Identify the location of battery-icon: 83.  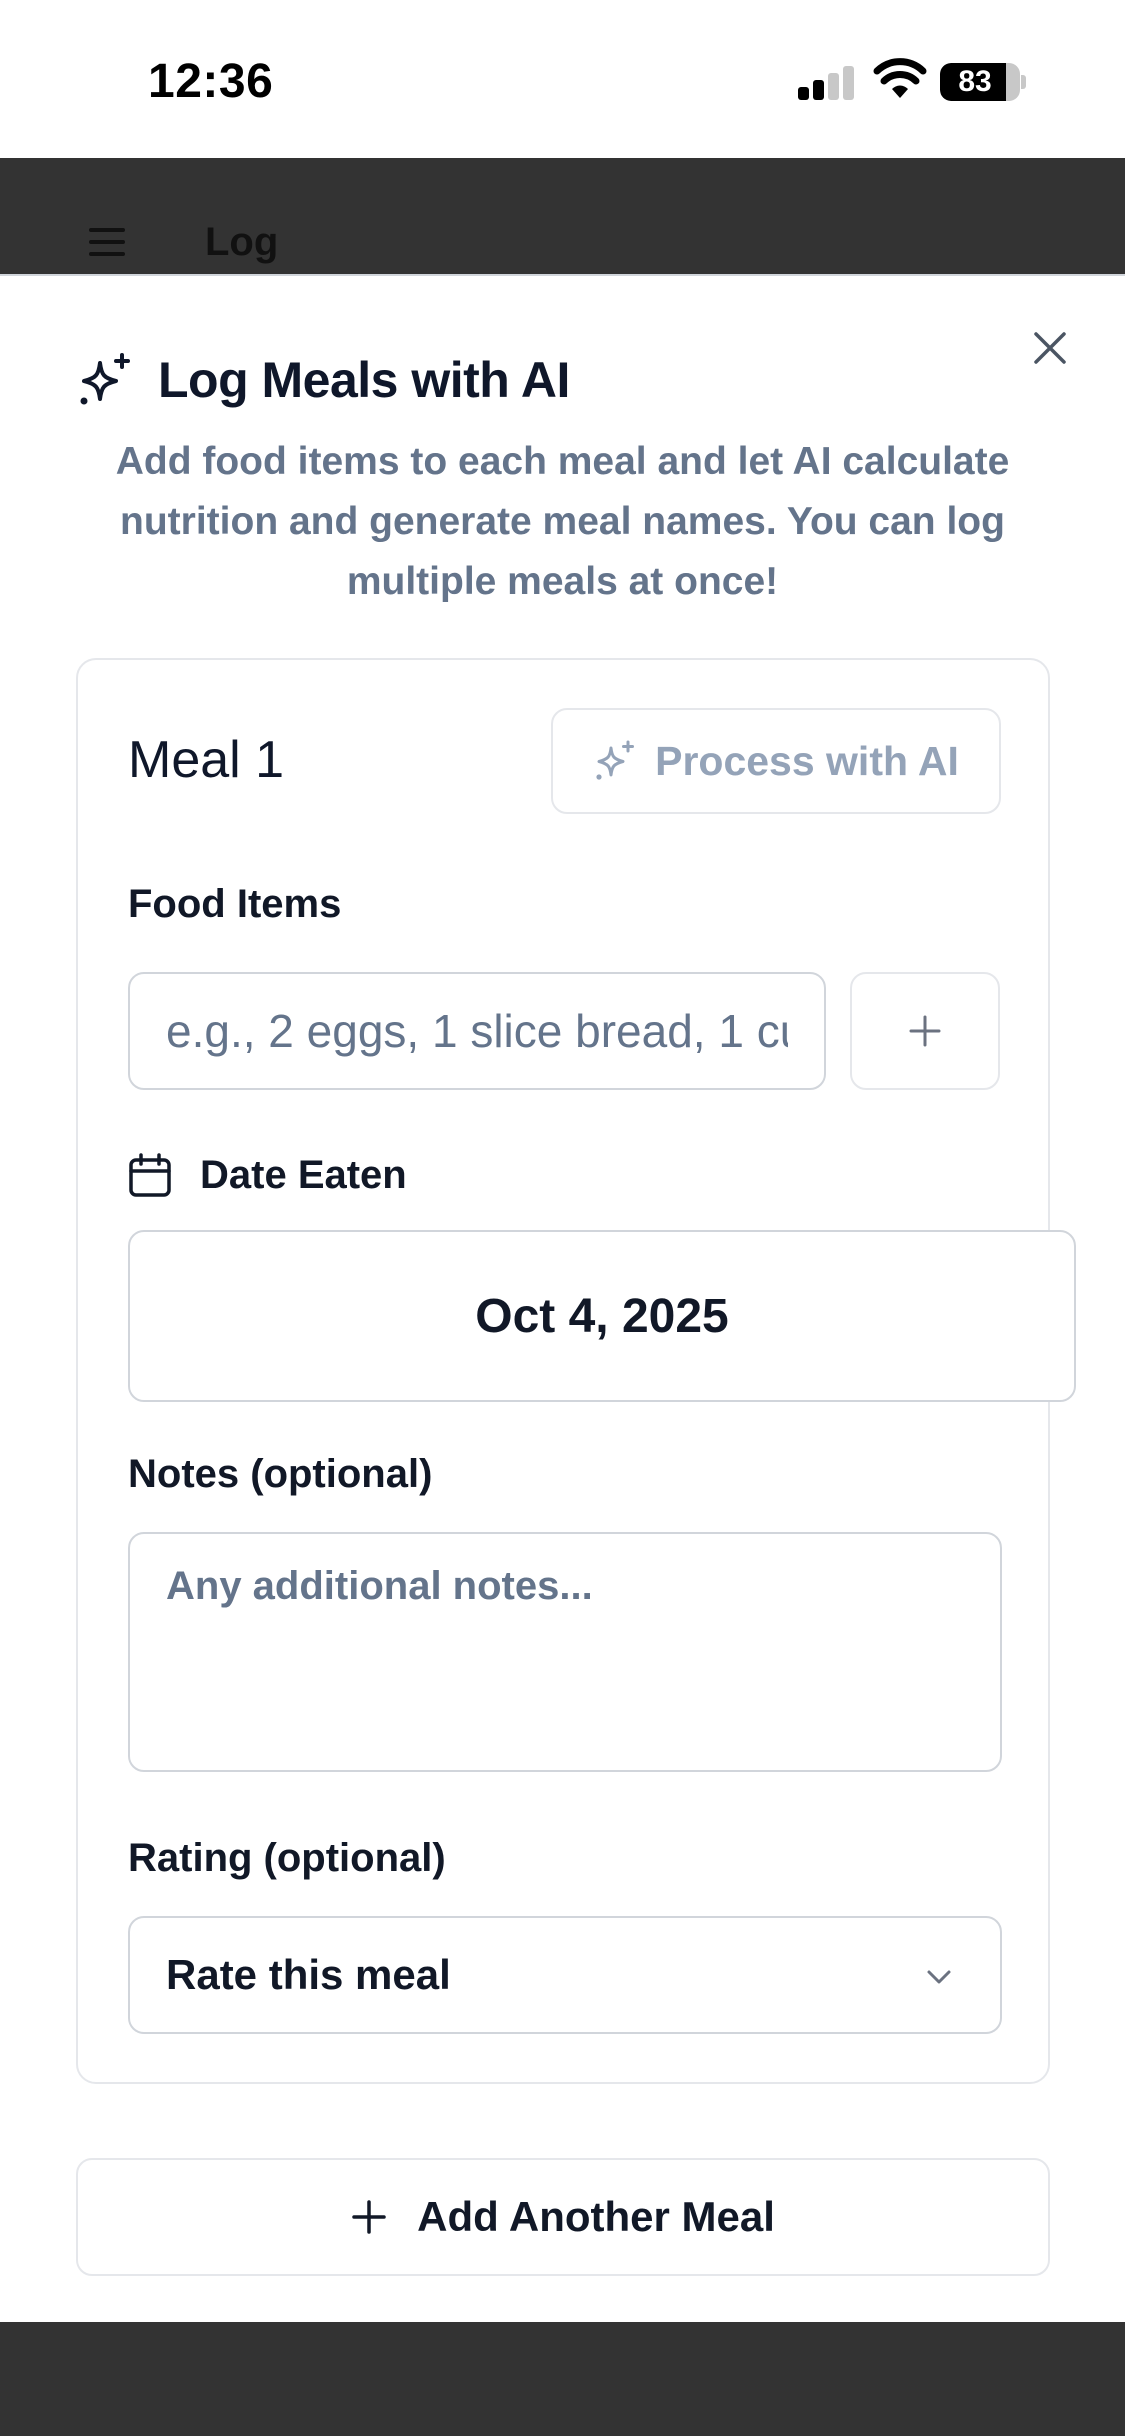
(980, 82).